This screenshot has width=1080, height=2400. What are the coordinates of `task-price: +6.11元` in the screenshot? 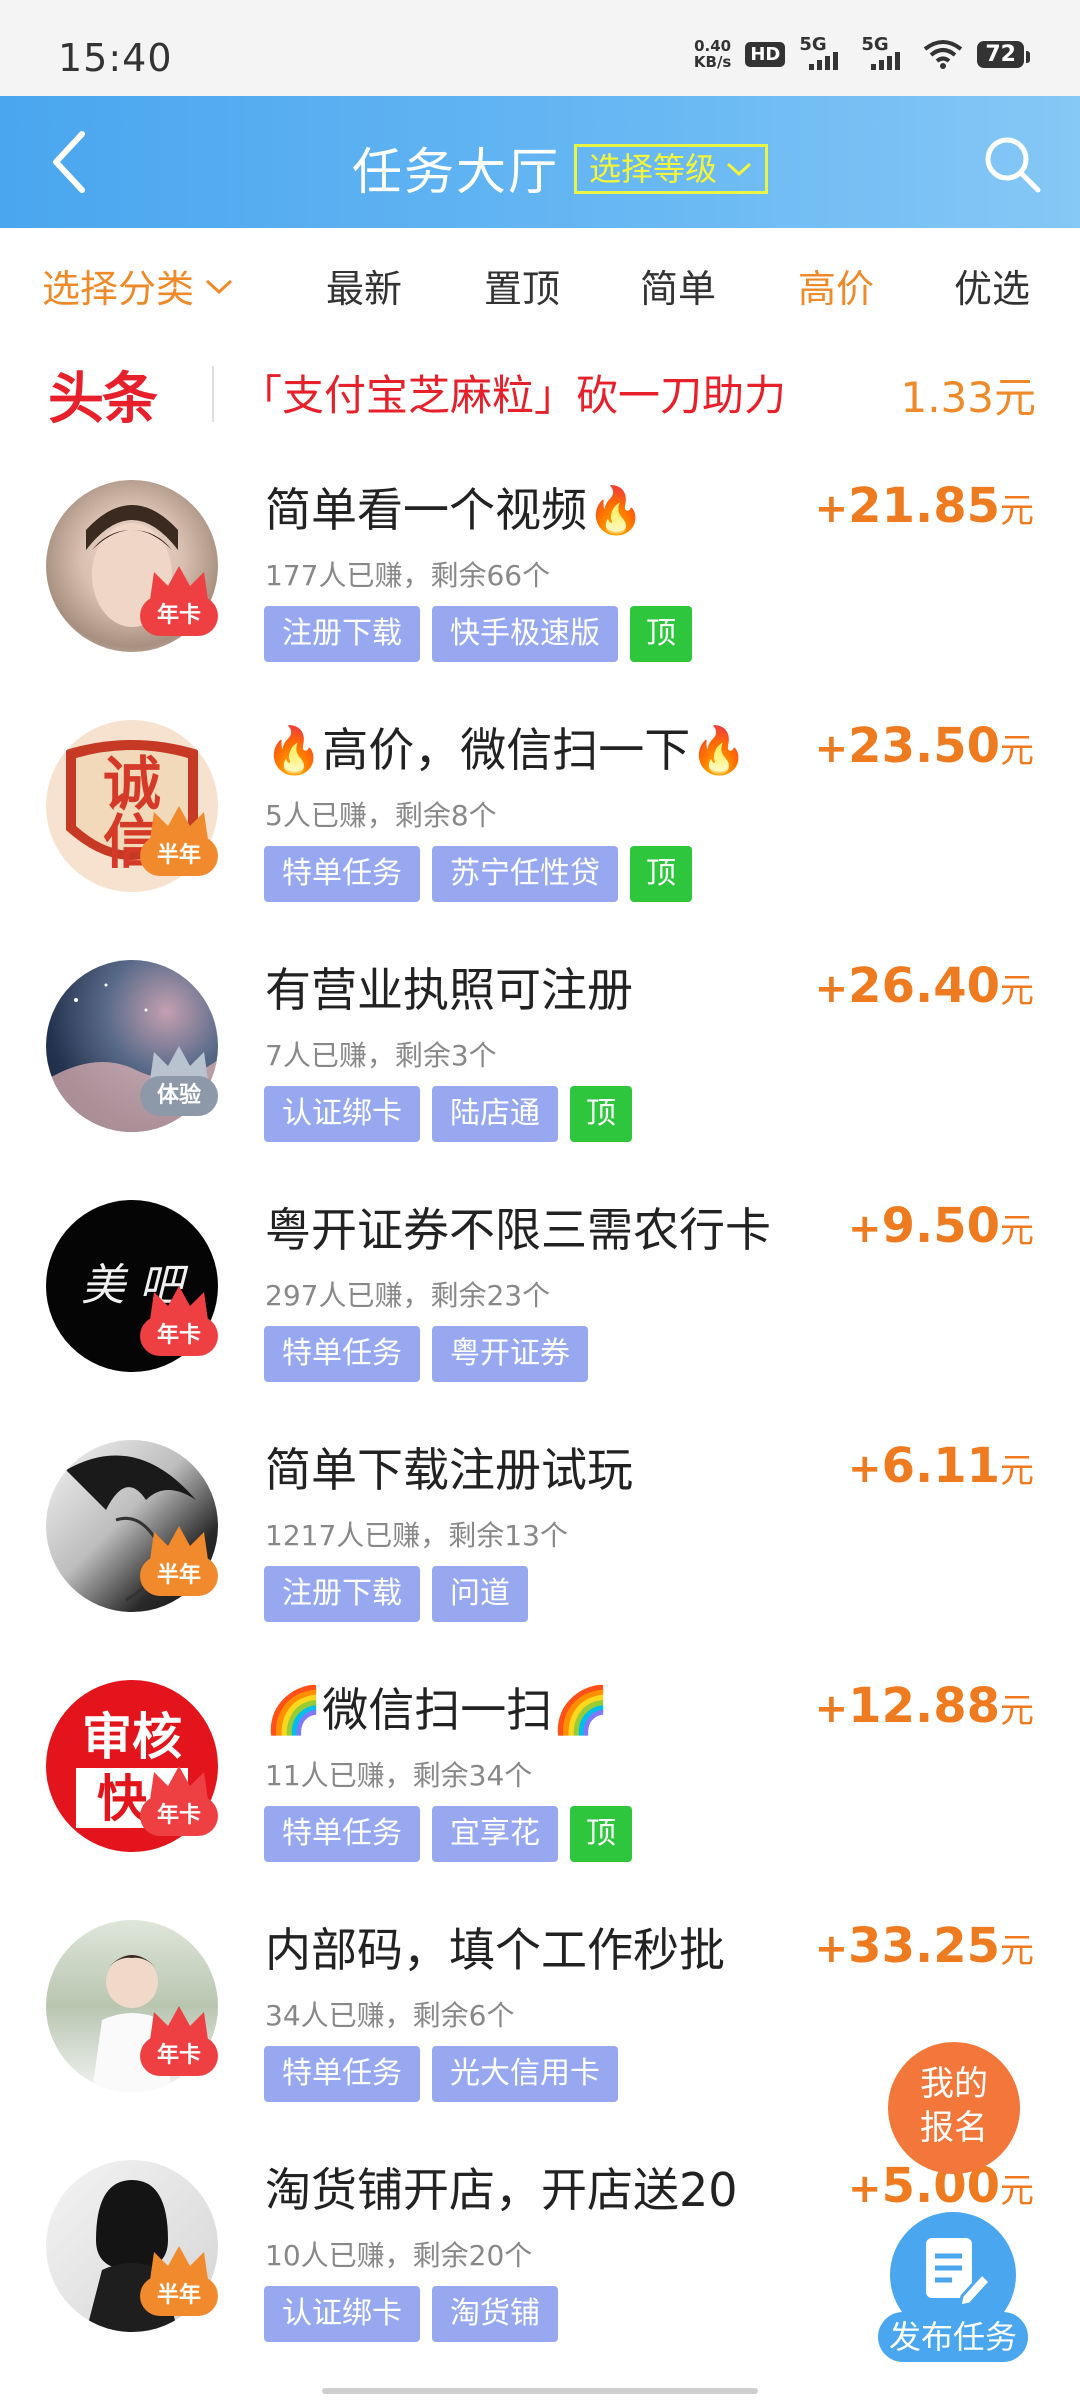 It's located at (941, 1466).